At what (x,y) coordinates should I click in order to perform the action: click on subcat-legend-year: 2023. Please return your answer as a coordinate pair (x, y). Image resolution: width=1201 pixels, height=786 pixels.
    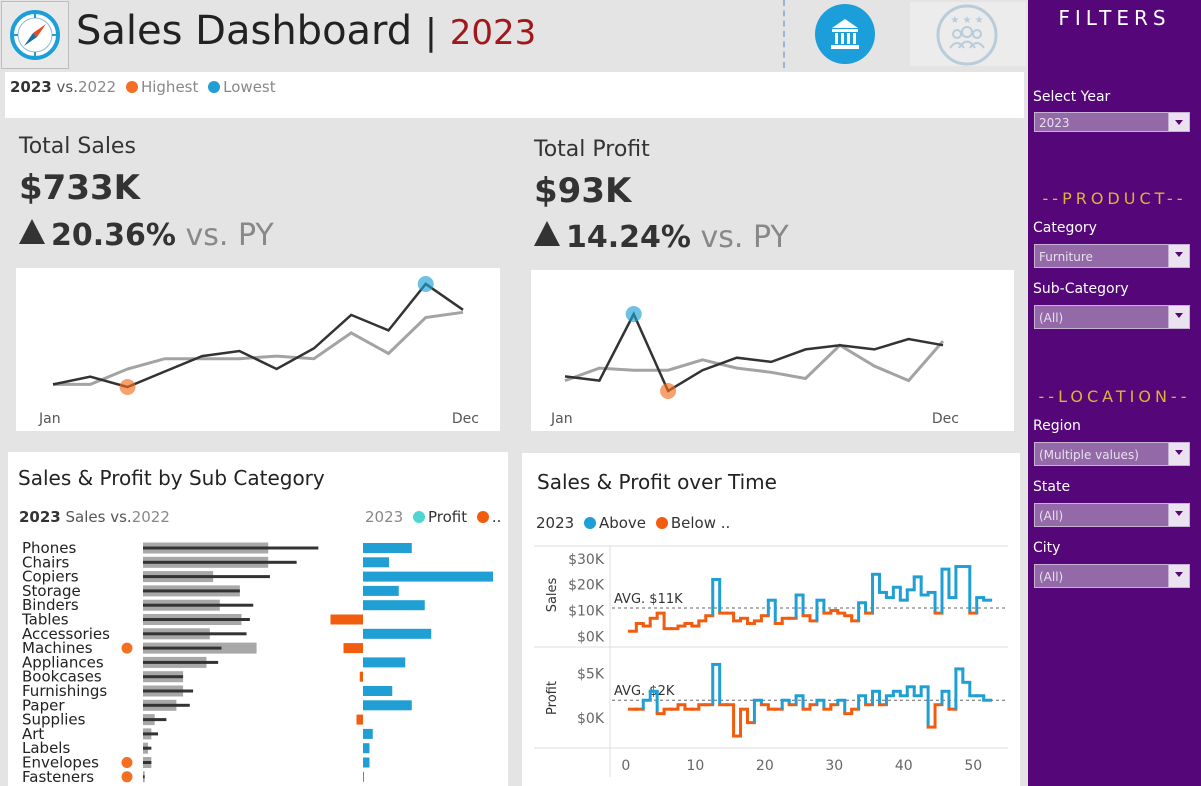
    Looking at the image, I should click on (40, 517).